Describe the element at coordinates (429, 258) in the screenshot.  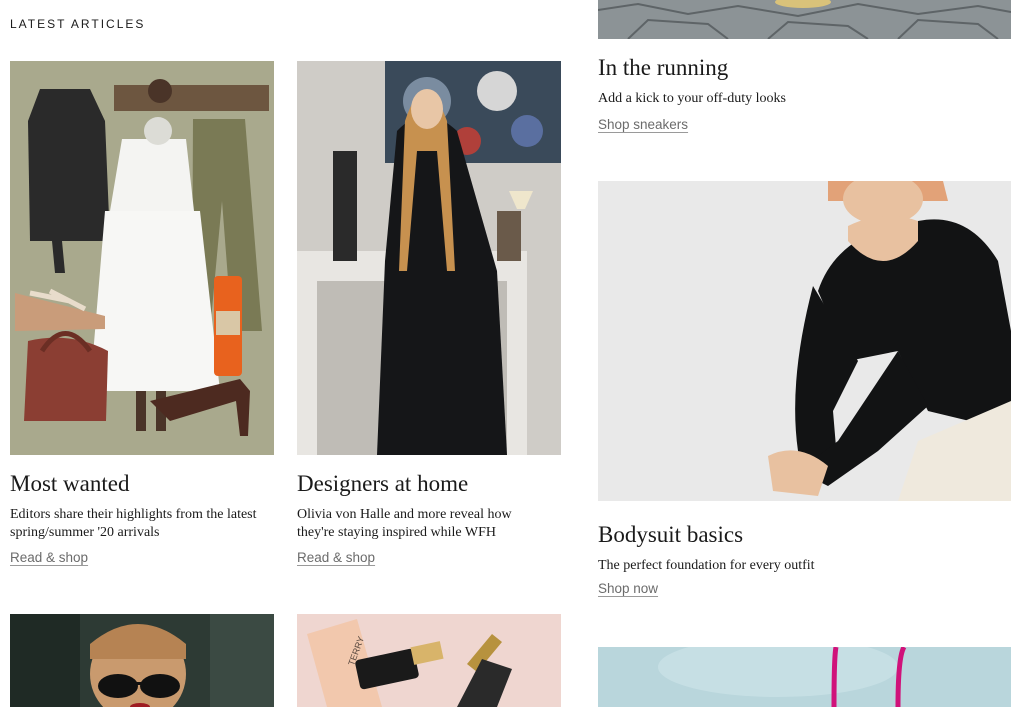
I see `designers-at-home-image` at that location.